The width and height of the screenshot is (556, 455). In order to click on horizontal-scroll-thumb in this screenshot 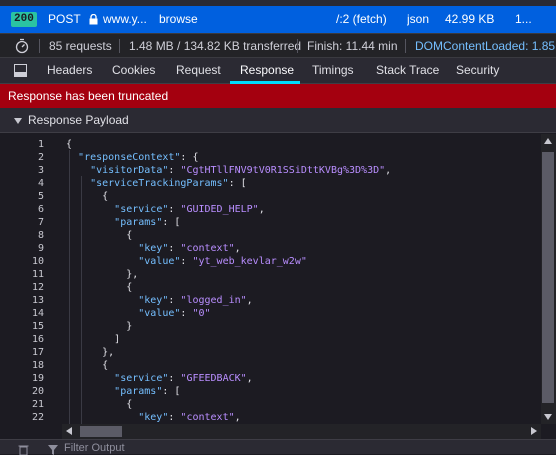, I will do `click(101, 431)`.